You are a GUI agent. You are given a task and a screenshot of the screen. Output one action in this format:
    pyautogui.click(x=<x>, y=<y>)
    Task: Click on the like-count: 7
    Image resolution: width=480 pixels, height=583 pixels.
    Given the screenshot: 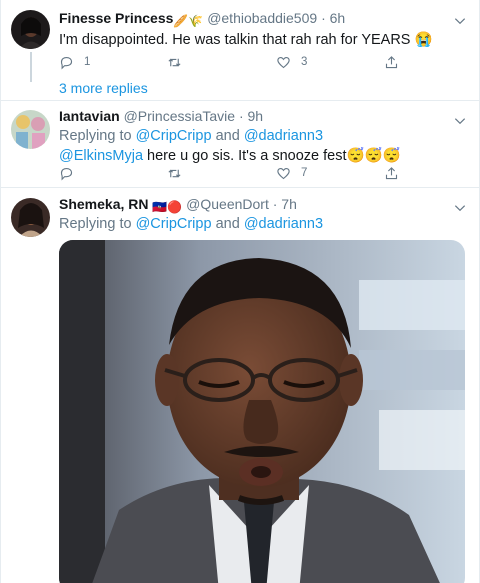 What is the action you would take?
    pyautogui.click(x=304, y=173)
    